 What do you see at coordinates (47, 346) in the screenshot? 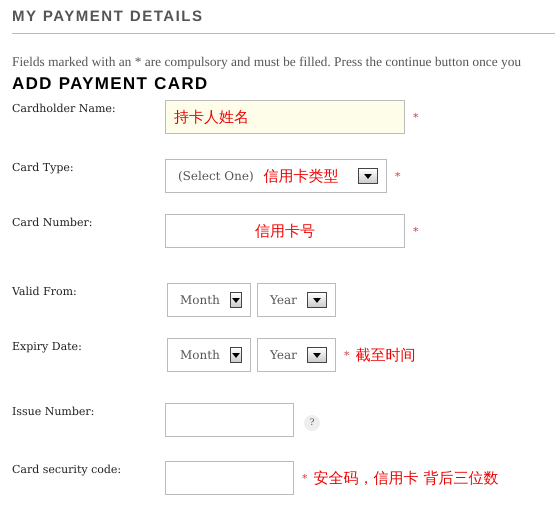
I see `field-label: Expiry Date:` at bounding box center [47, 346].